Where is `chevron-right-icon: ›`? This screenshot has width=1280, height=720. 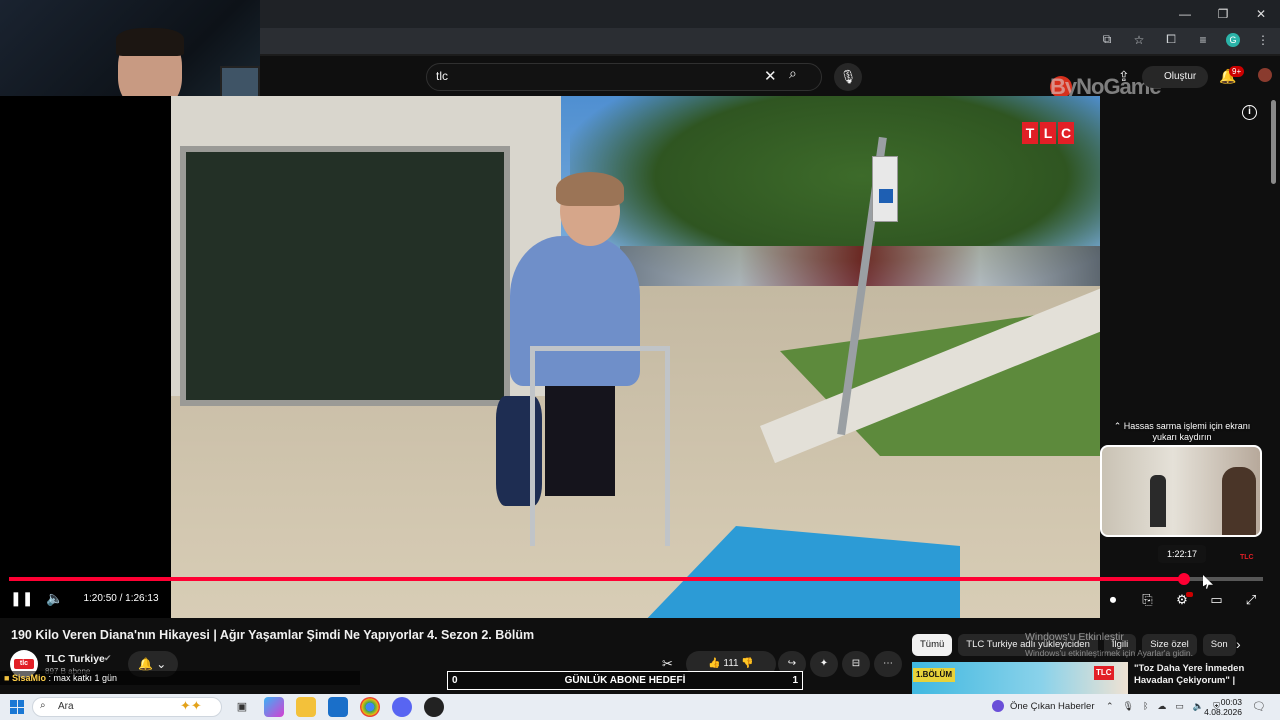 chevron-right-icon: › is located at coordinates (1238, 644).